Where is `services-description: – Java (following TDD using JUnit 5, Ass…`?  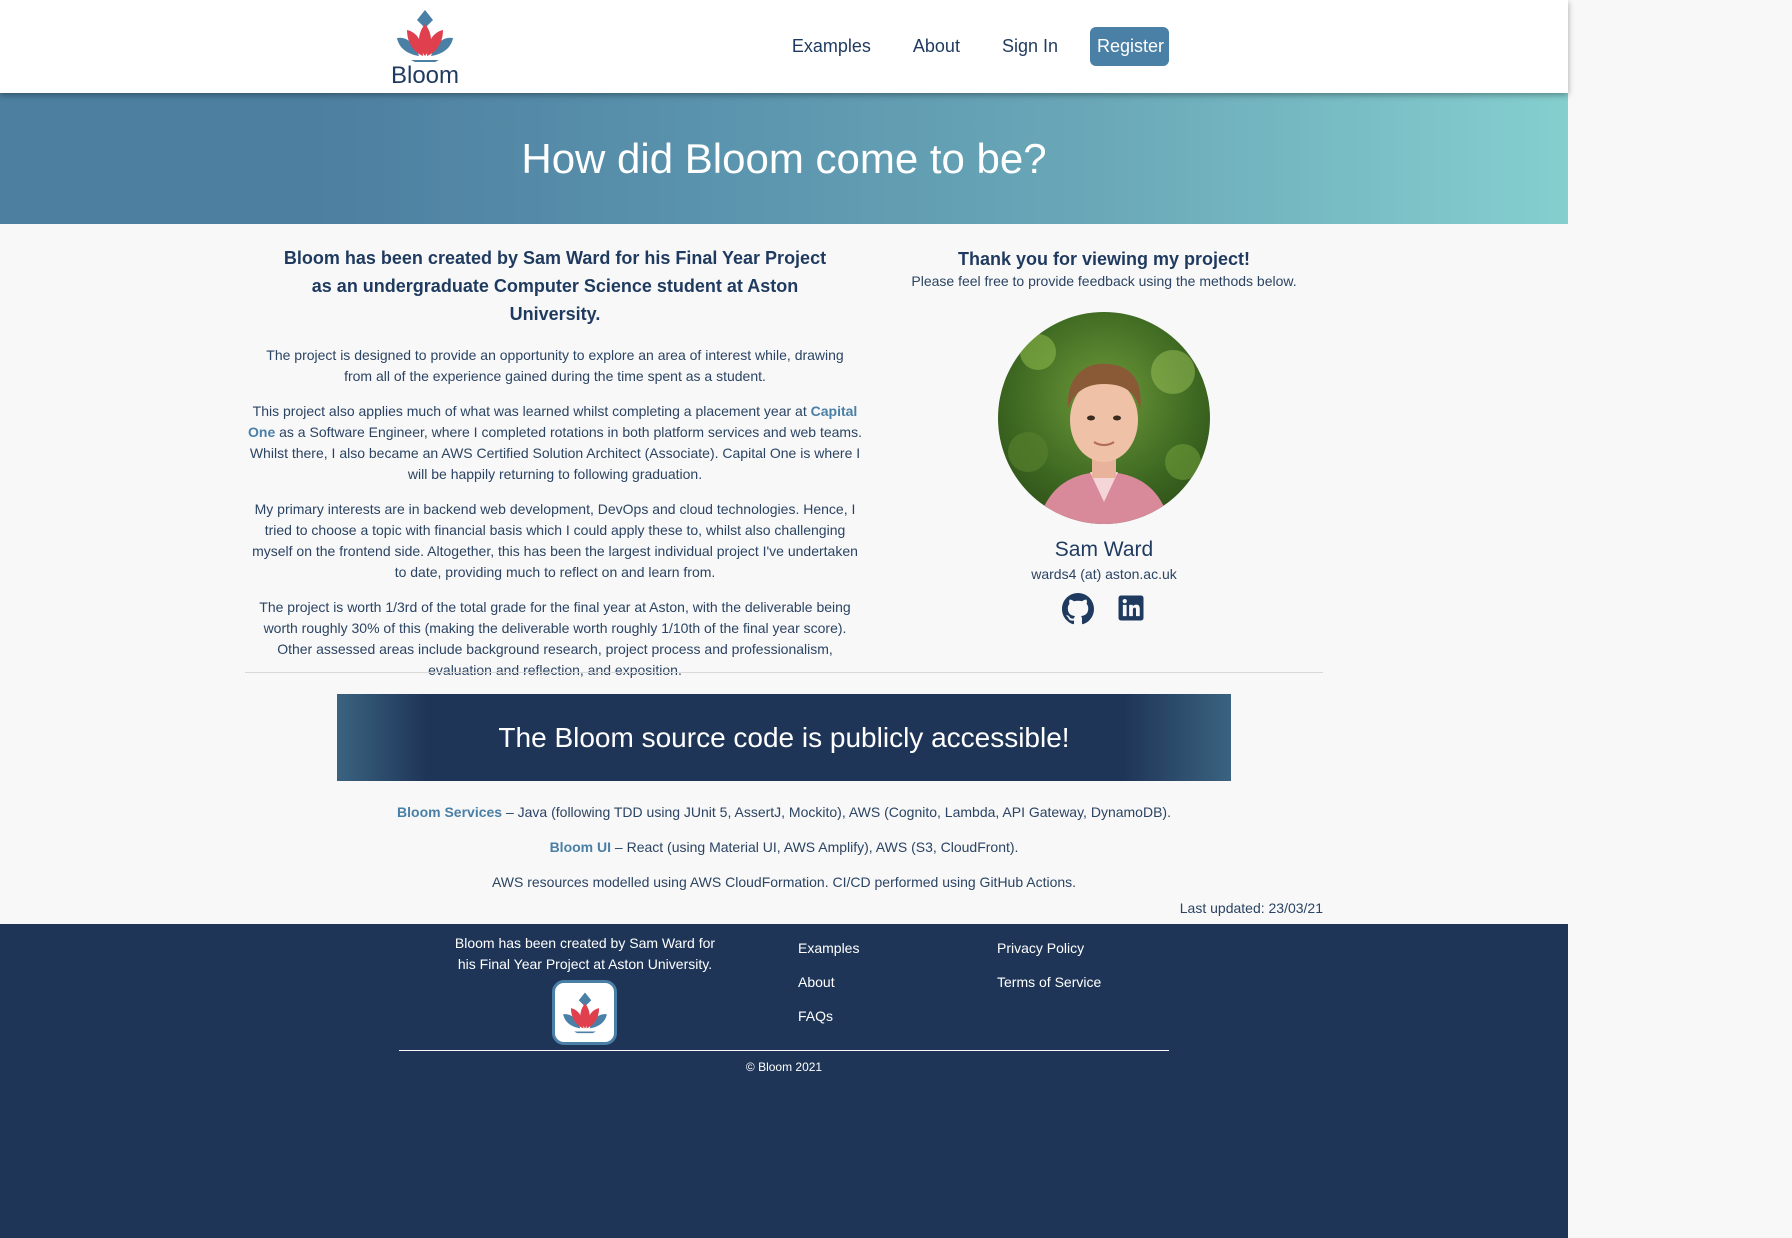
services-description: – Java (following TDD using JUnit 5, Ass… is located at coordinates (836, 812).